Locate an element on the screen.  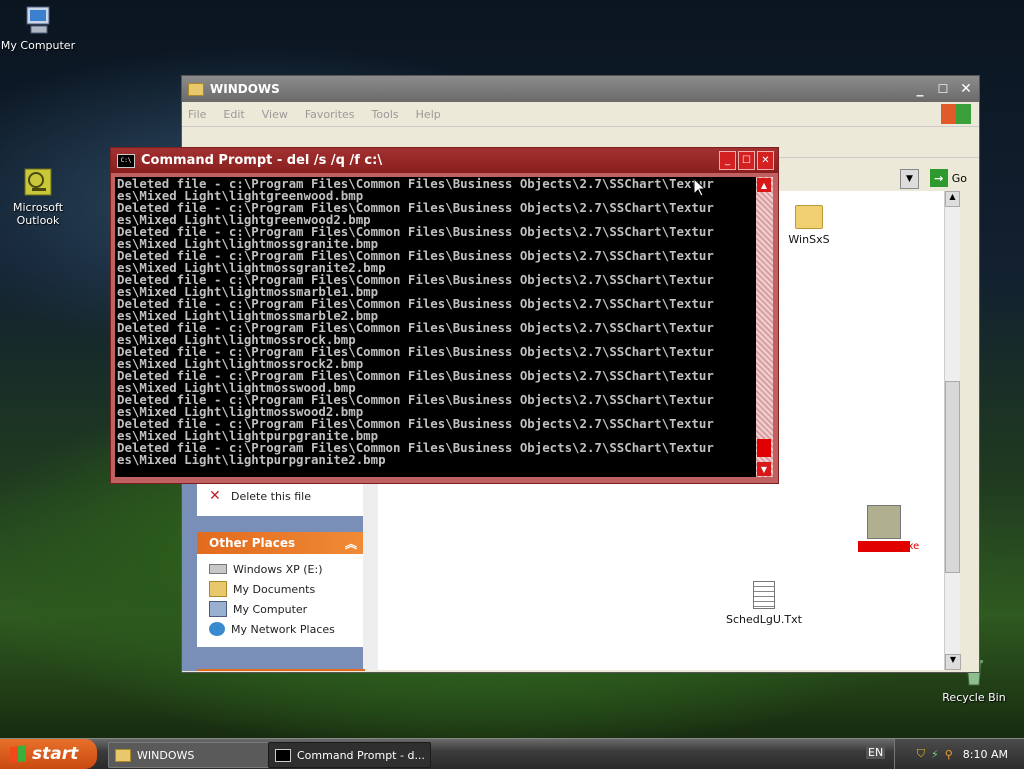
desktop-icon-label: Microsoft Outlook is located at coordinates (38, 214).